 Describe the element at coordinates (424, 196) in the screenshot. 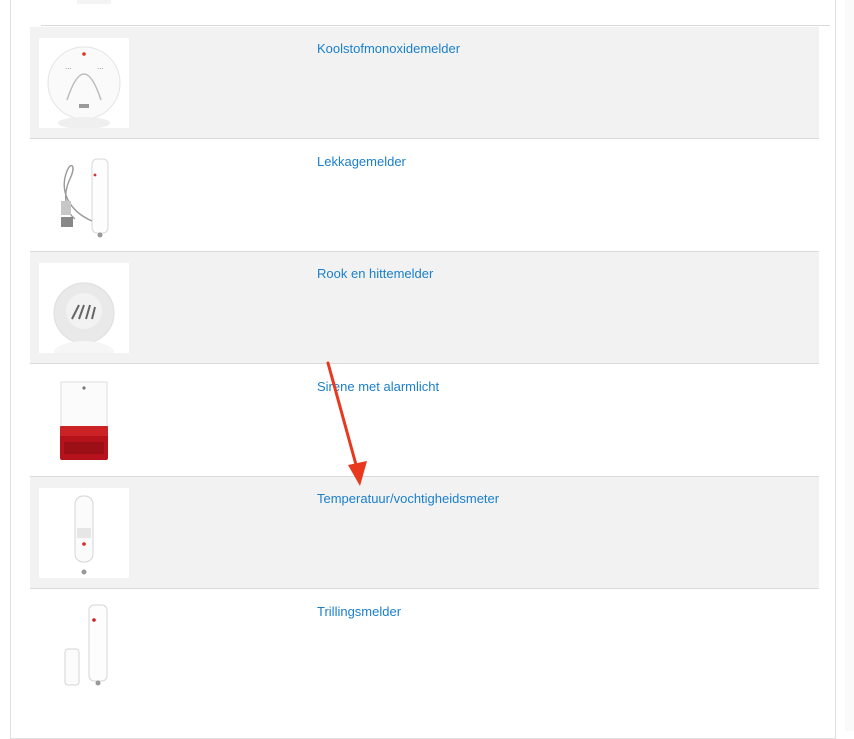

I see `product-row: Lekkagemelder` at that location.